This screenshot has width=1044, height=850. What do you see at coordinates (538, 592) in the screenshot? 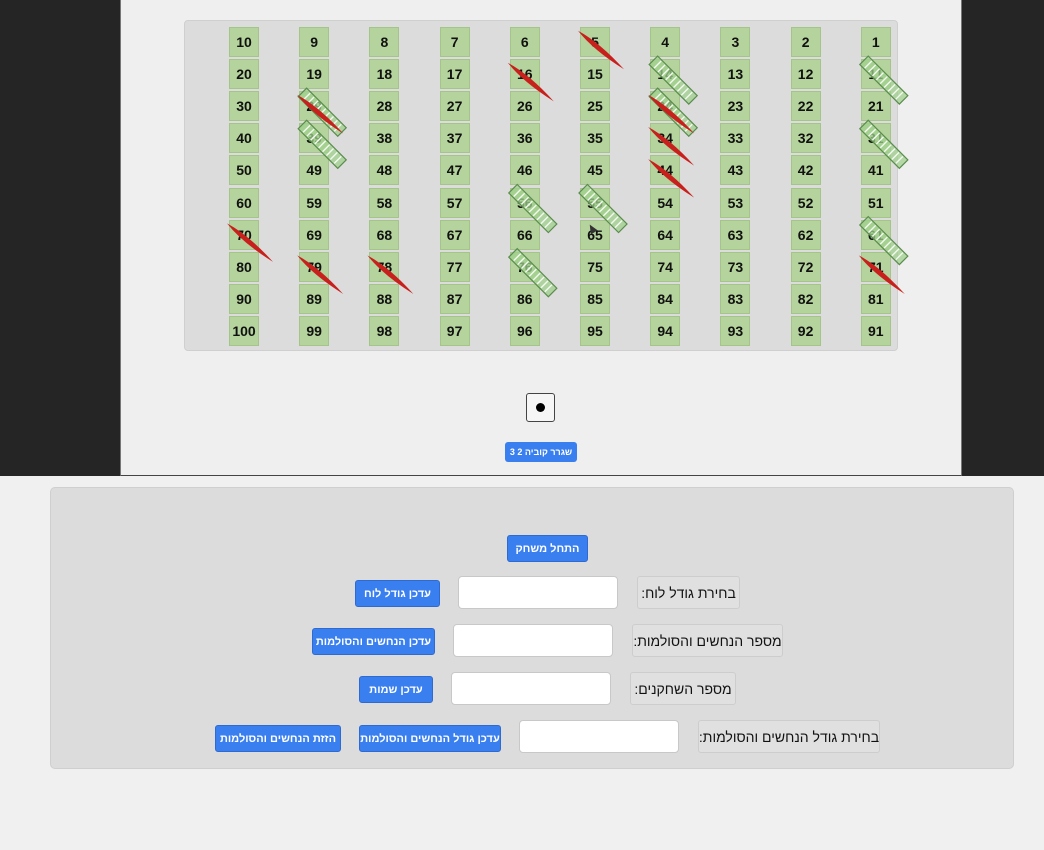
I see `board-size-input` at bounding box center [538, 592].